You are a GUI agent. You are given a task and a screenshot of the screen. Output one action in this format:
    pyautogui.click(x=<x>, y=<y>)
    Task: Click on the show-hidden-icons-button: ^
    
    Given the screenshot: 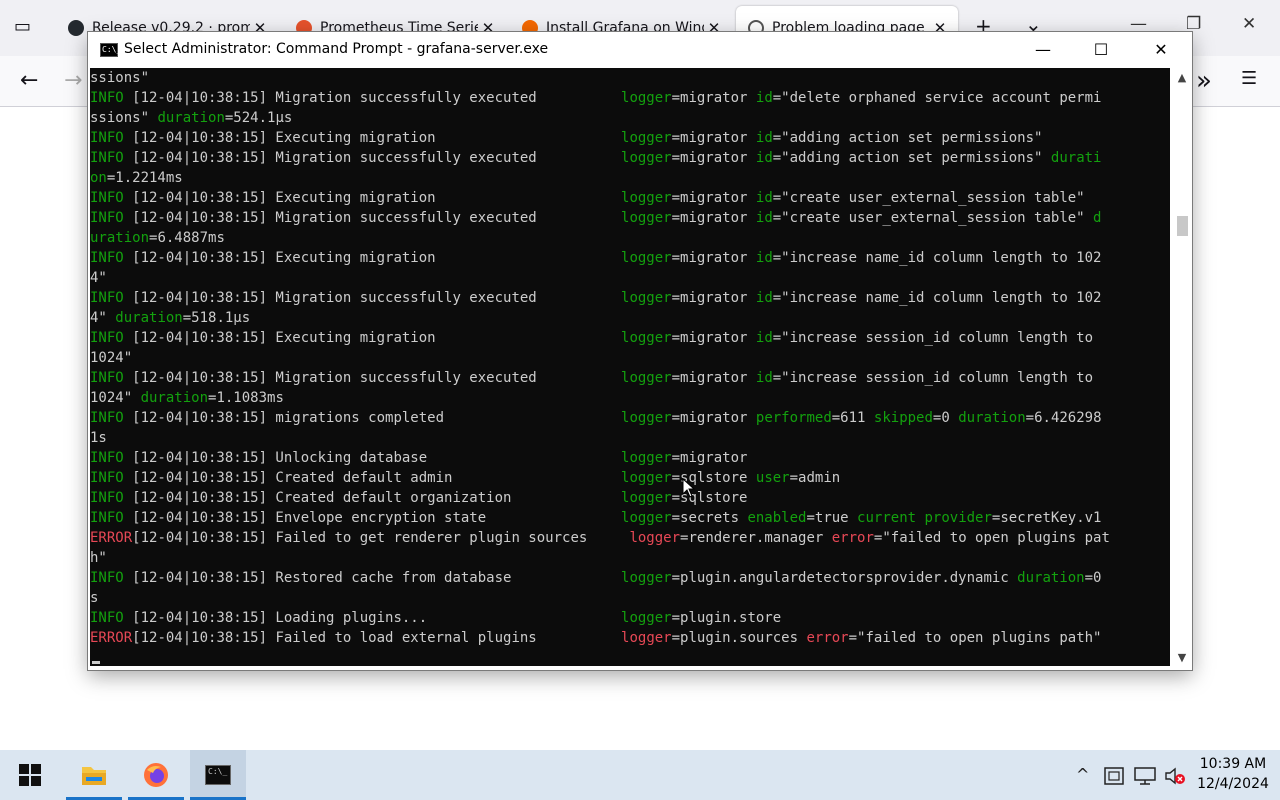 What is the action you would take?
    pyautogui.click(x=1082, y=775)
    